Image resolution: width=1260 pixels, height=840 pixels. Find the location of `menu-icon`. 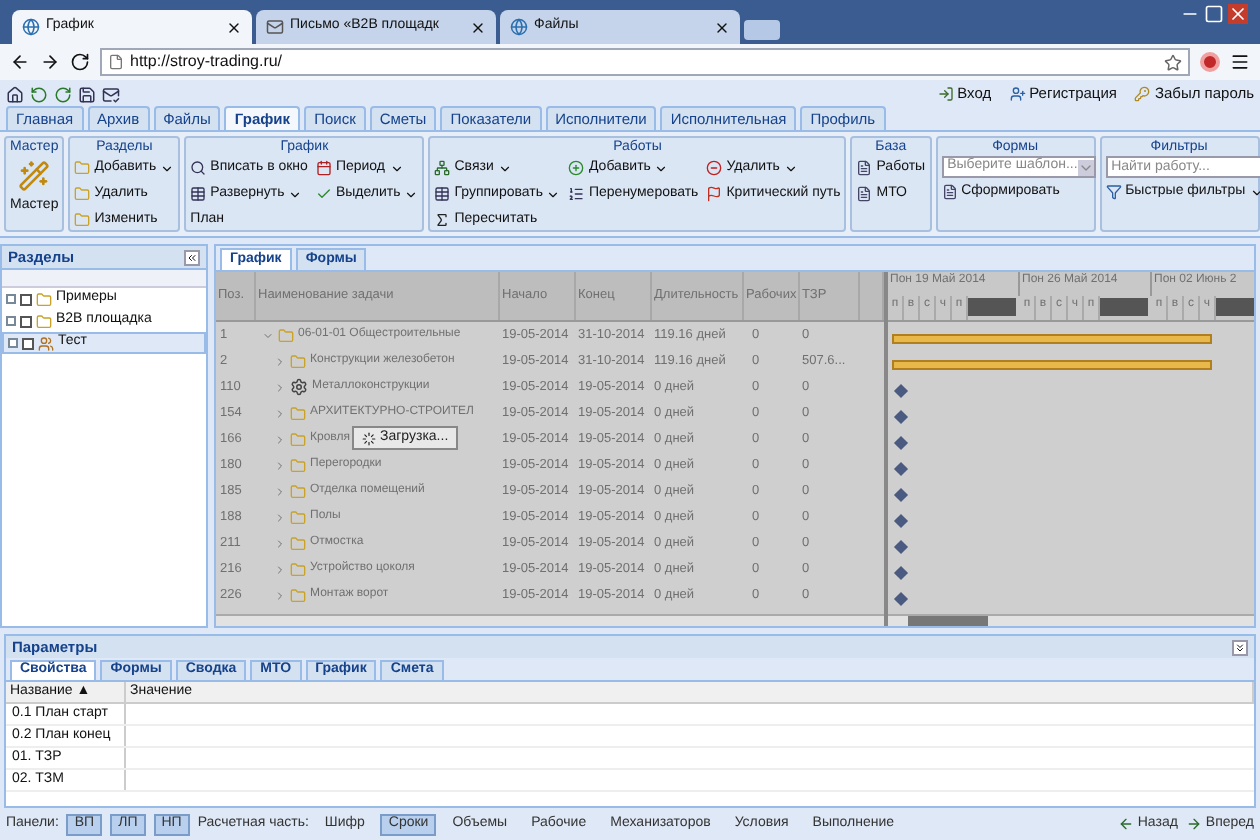

menu-icon is located at coordinates (1240, 62).